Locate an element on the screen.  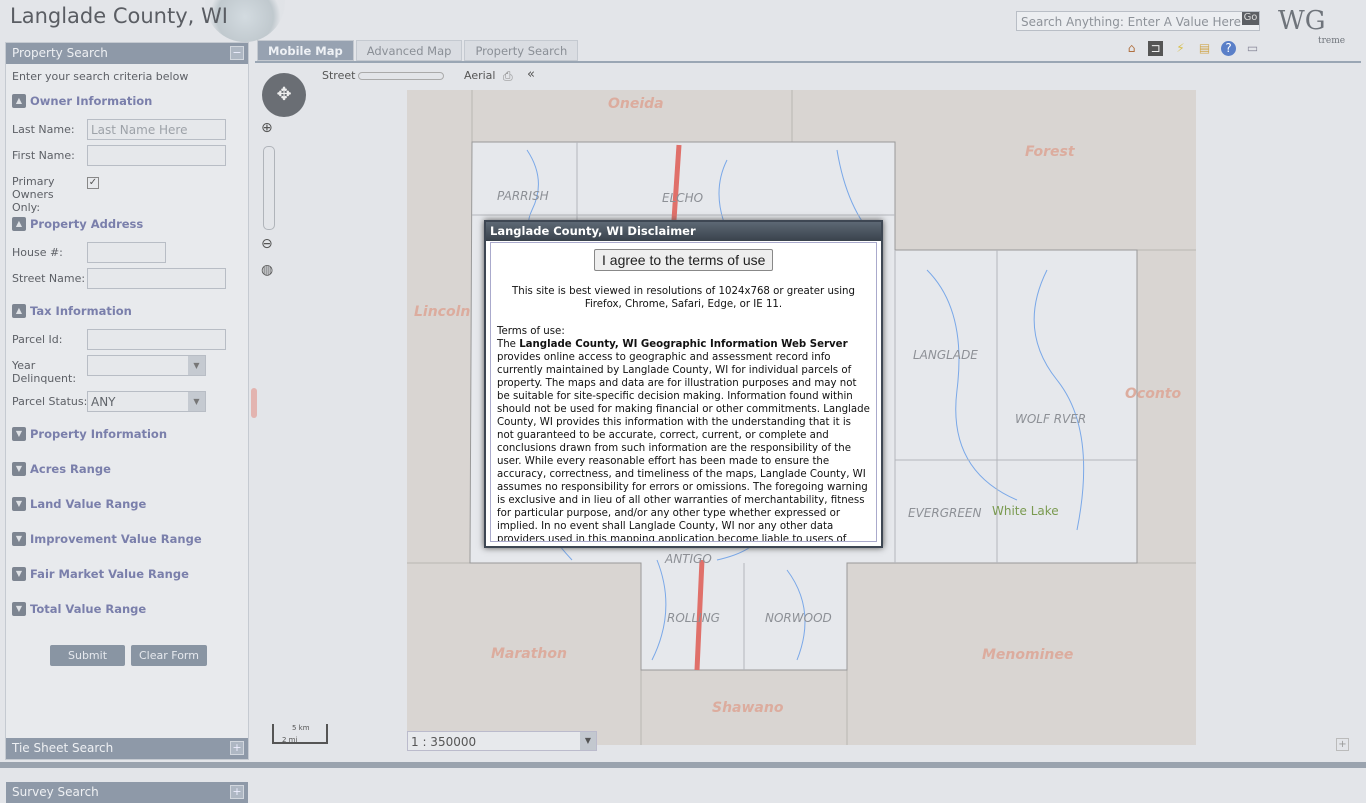
wg-logo: WG treme is located at coordinates (1312, 26).